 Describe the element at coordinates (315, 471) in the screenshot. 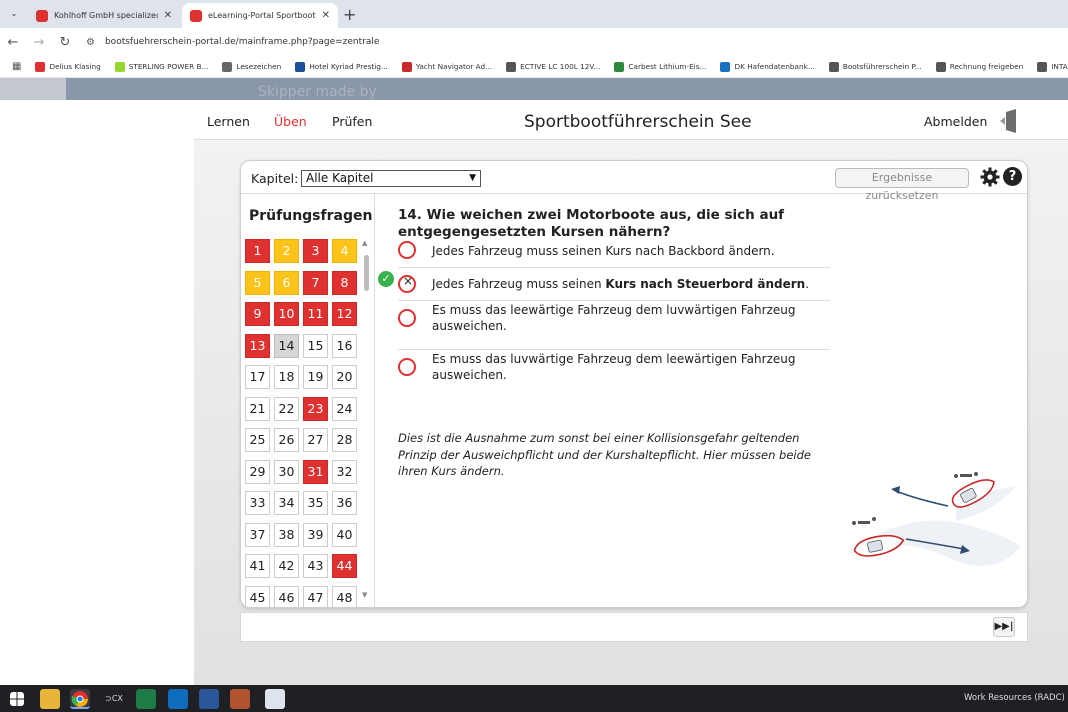

I see `question-number-cell: 31` at that location.